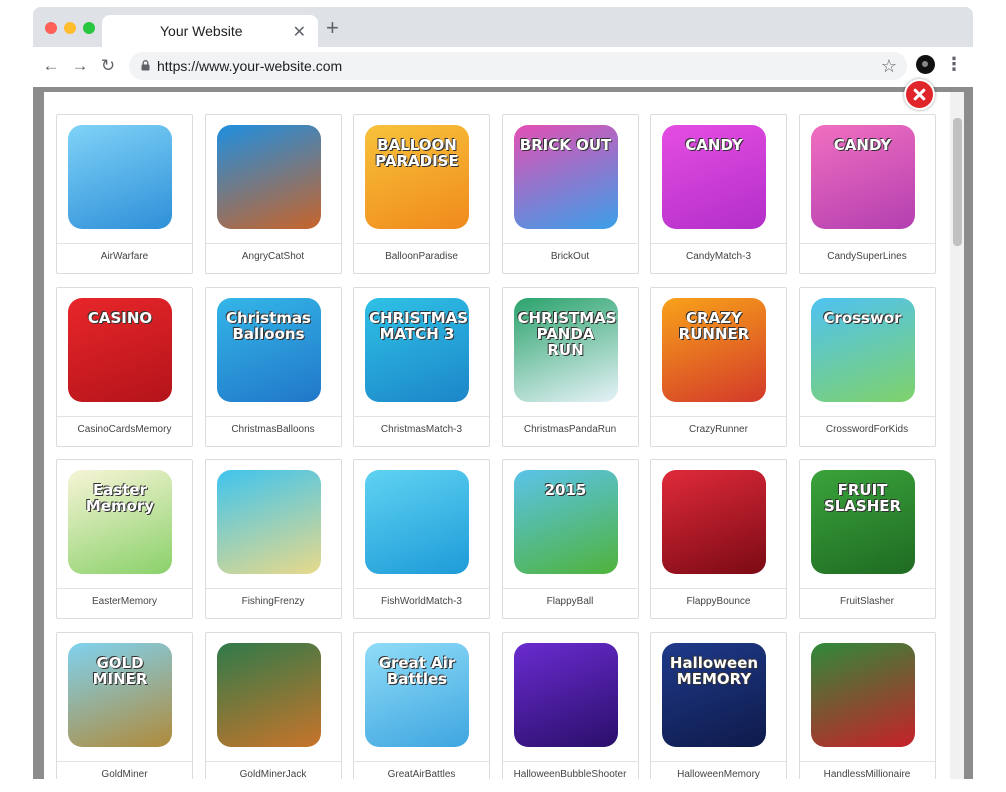 The width and height of the screenshot is (1006, 792). What do you see at coordinates (957, 435) in the screenshot?
I see `scrollbar` at bounding box center [957, 435].